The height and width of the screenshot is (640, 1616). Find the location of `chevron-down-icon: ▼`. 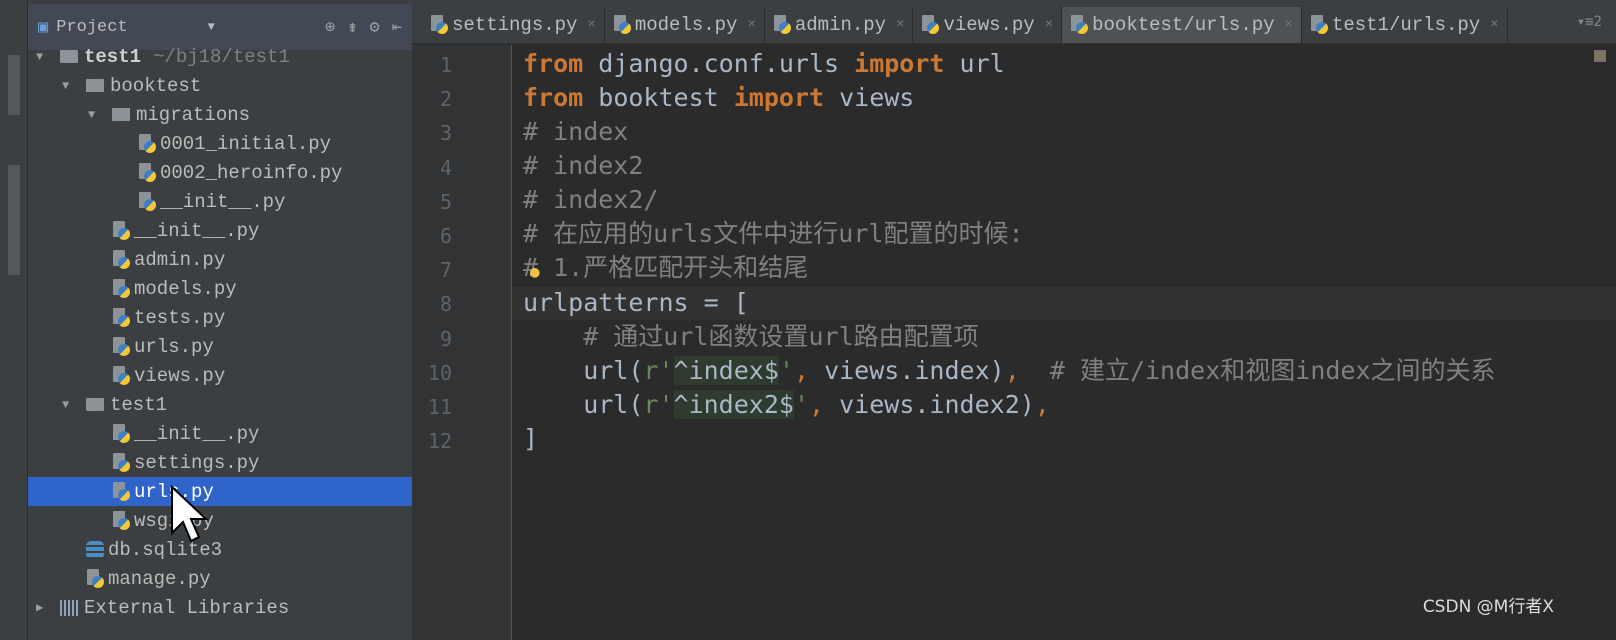

chevron-down-icon: ▼ is located at coordinates (211, 27).